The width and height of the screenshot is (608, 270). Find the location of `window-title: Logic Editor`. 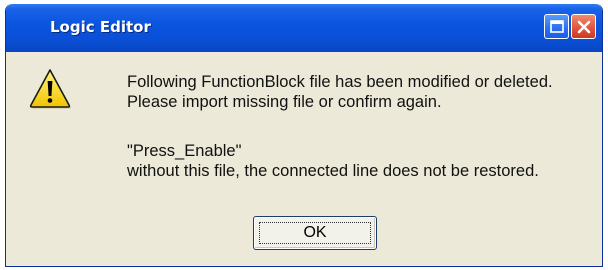

window-title: Logic Editor is located at coordinates (100, 27).